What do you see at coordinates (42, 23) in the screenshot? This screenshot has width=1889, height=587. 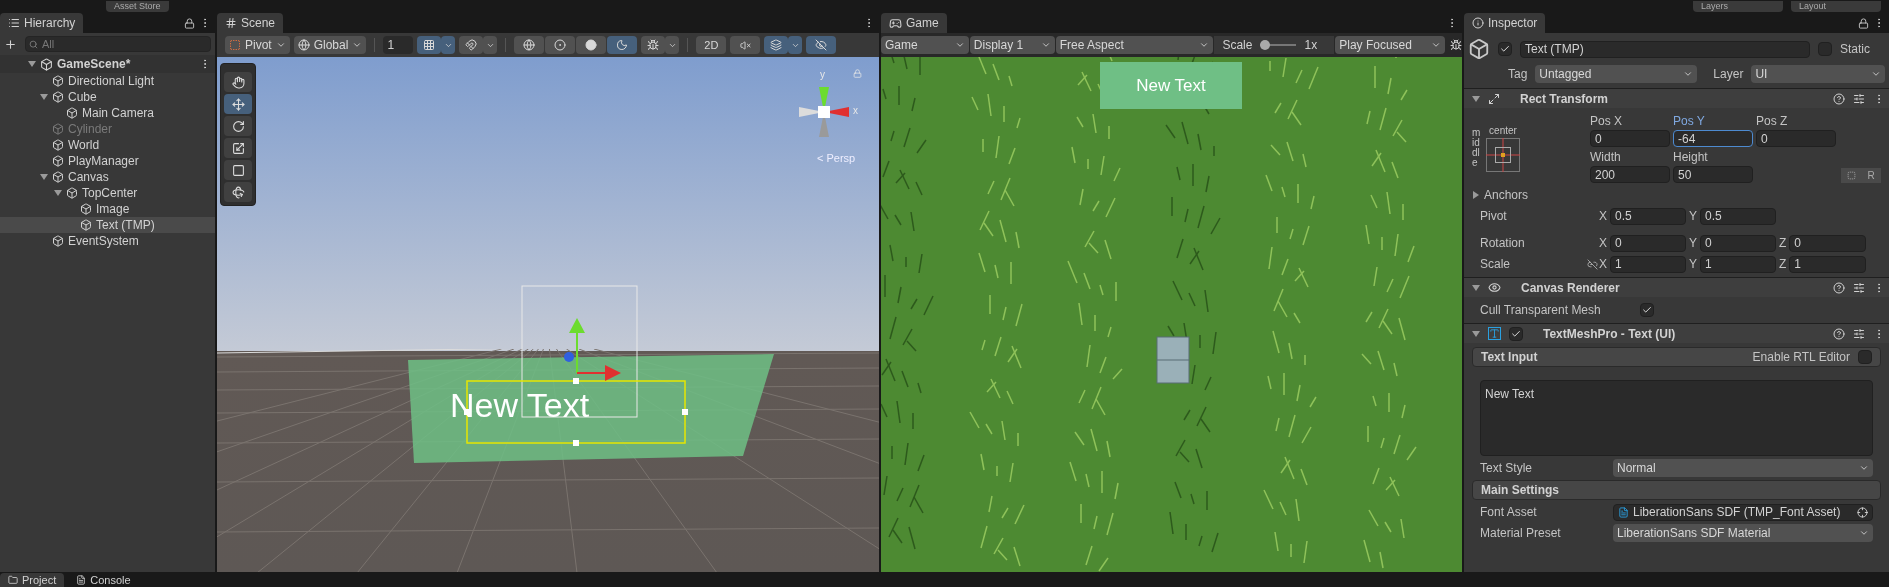 I see `panel-tab: Hierarchy` at bounding box center [42, 23].